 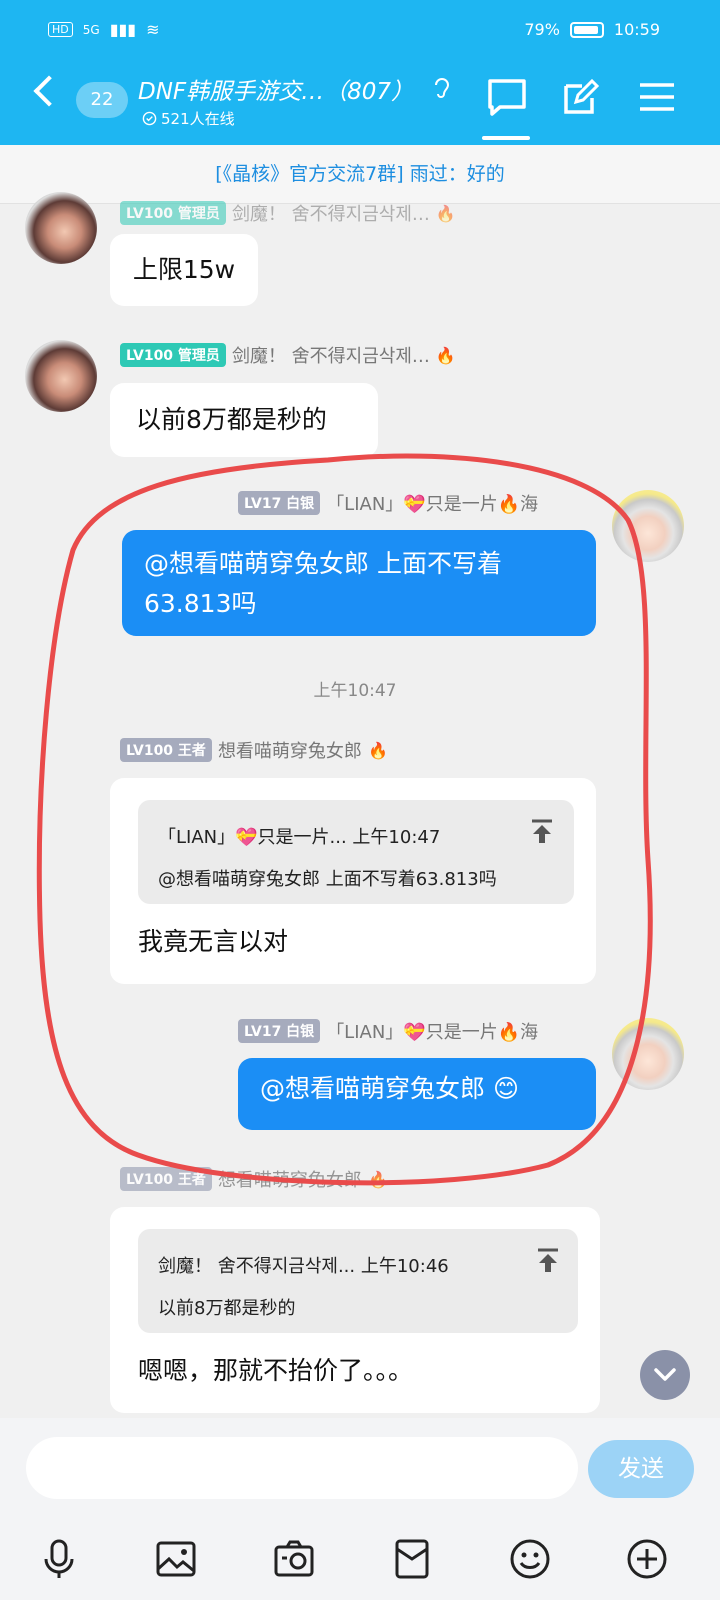 I want to click on online-count: 521人在线, so click(x=188, y=118).